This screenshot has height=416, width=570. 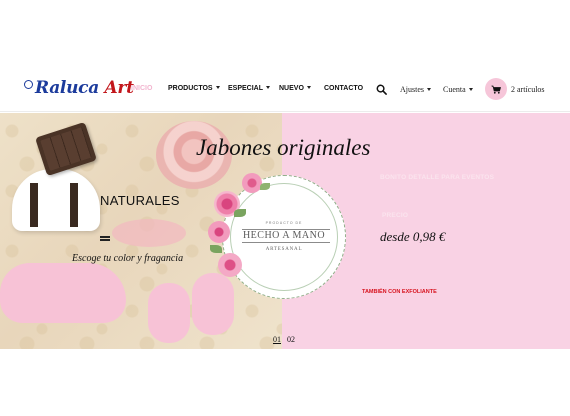 I want to click on exfoliant-note: TAMBIÉN CON EXFOLIANTE, so click(x=399, y=292).